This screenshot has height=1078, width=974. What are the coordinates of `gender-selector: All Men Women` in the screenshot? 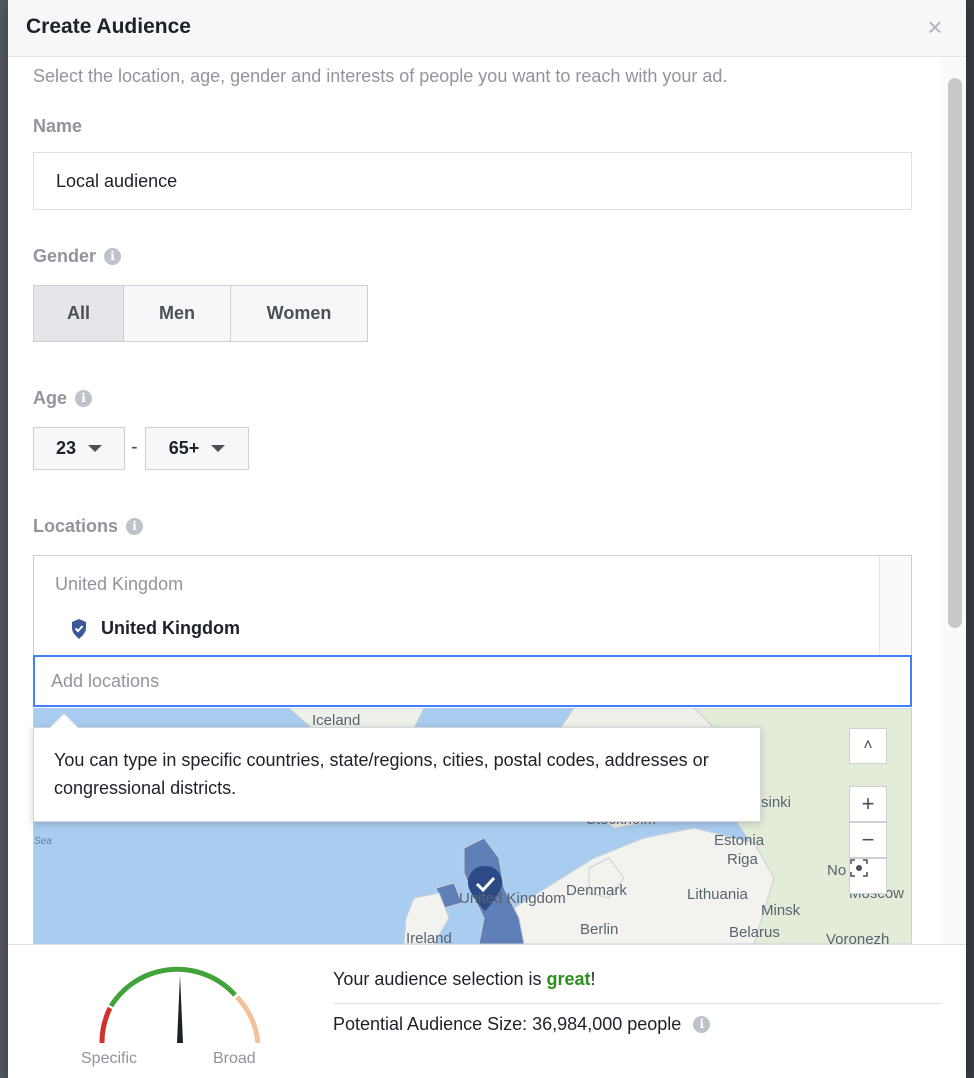 It's located at (200, 313).